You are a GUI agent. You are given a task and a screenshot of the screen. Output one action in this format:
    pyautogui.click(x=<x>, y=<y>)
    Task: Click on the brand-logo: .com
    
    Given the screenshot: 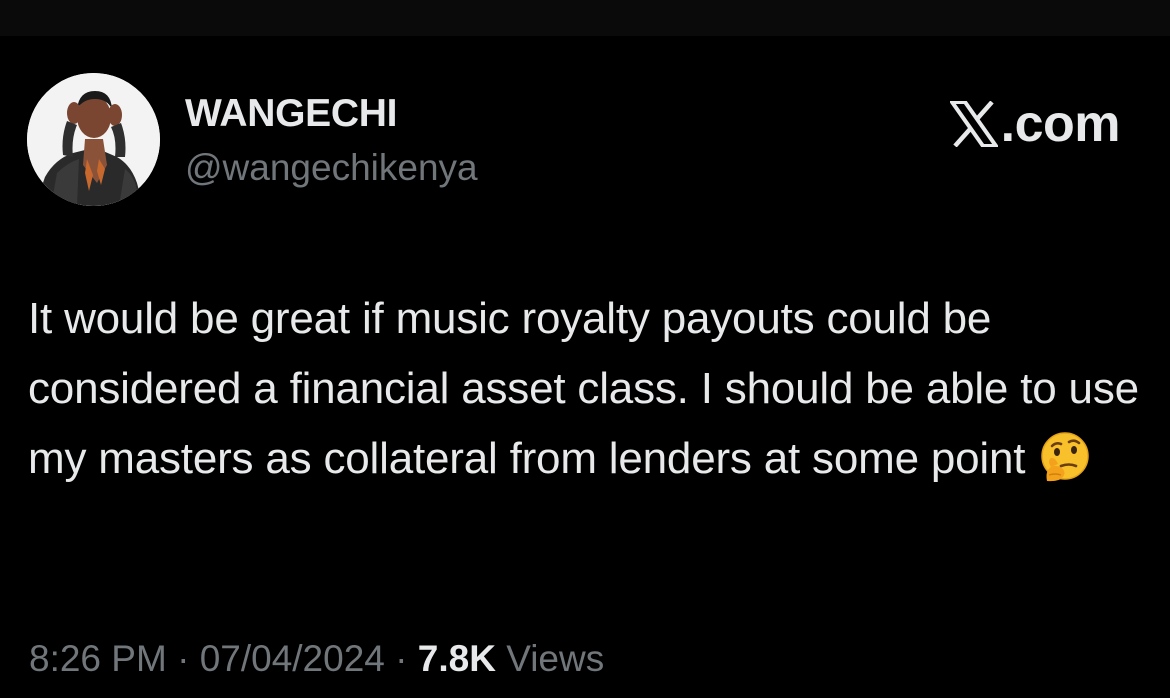 What is the action you would take?
    pyautogui.click(x=1035, y=124)
    